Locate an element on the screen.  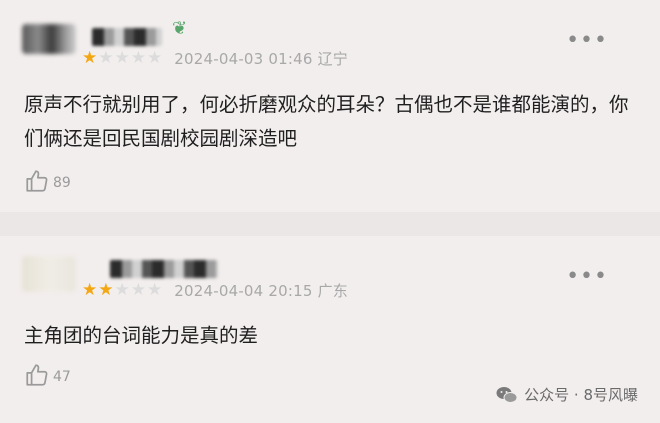
review-location: 辽宁 is located at coordinates (332, 59).